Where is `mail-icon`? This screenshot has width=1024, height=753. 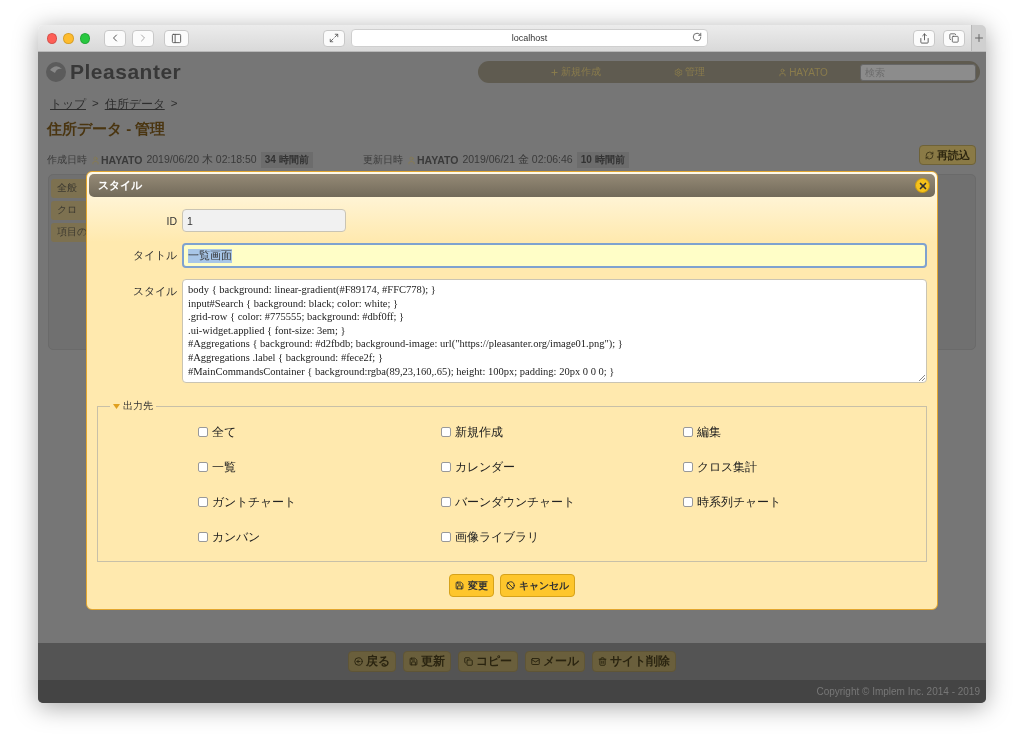 mail-icon is located at coordinates (535, 661).